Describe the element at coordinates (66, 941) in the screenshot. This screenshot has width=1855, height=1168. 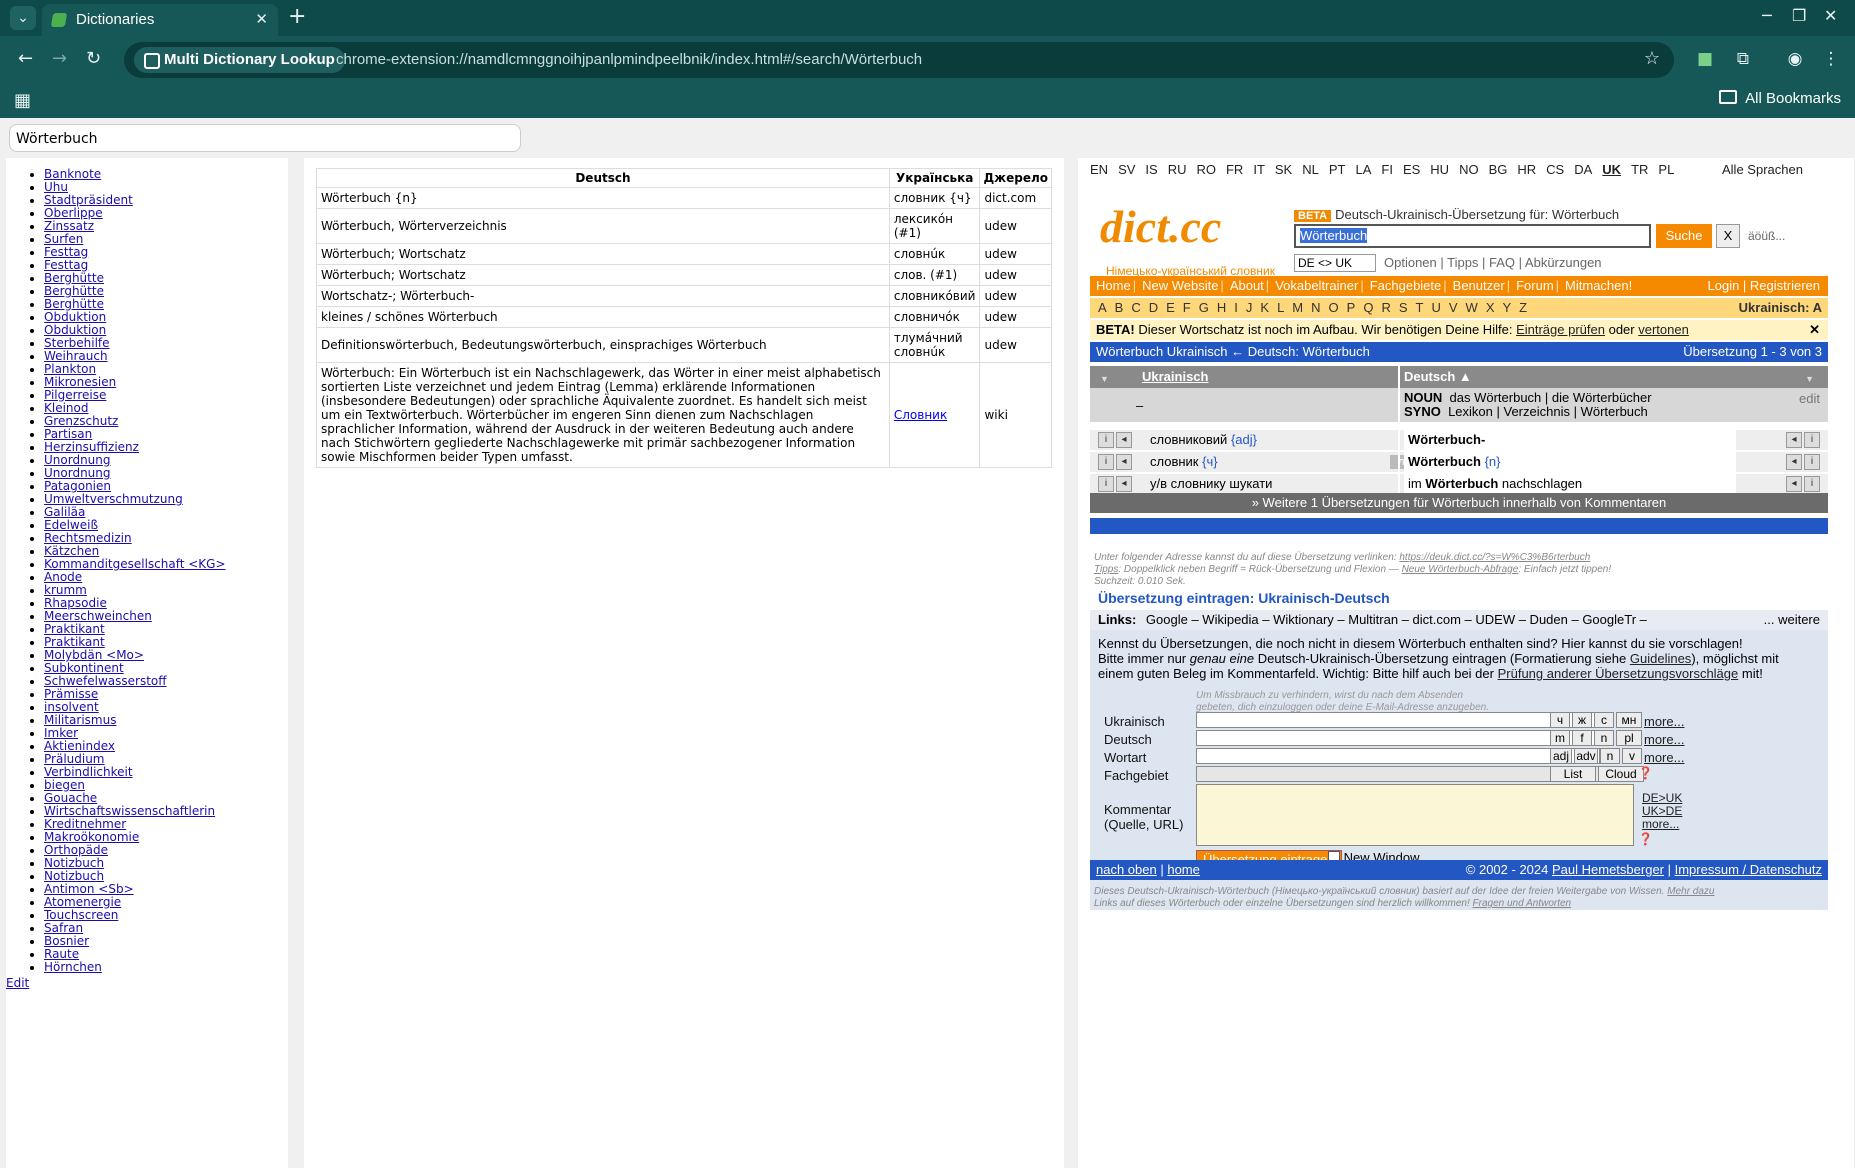
I see `history-link: Bosnier` at that location.